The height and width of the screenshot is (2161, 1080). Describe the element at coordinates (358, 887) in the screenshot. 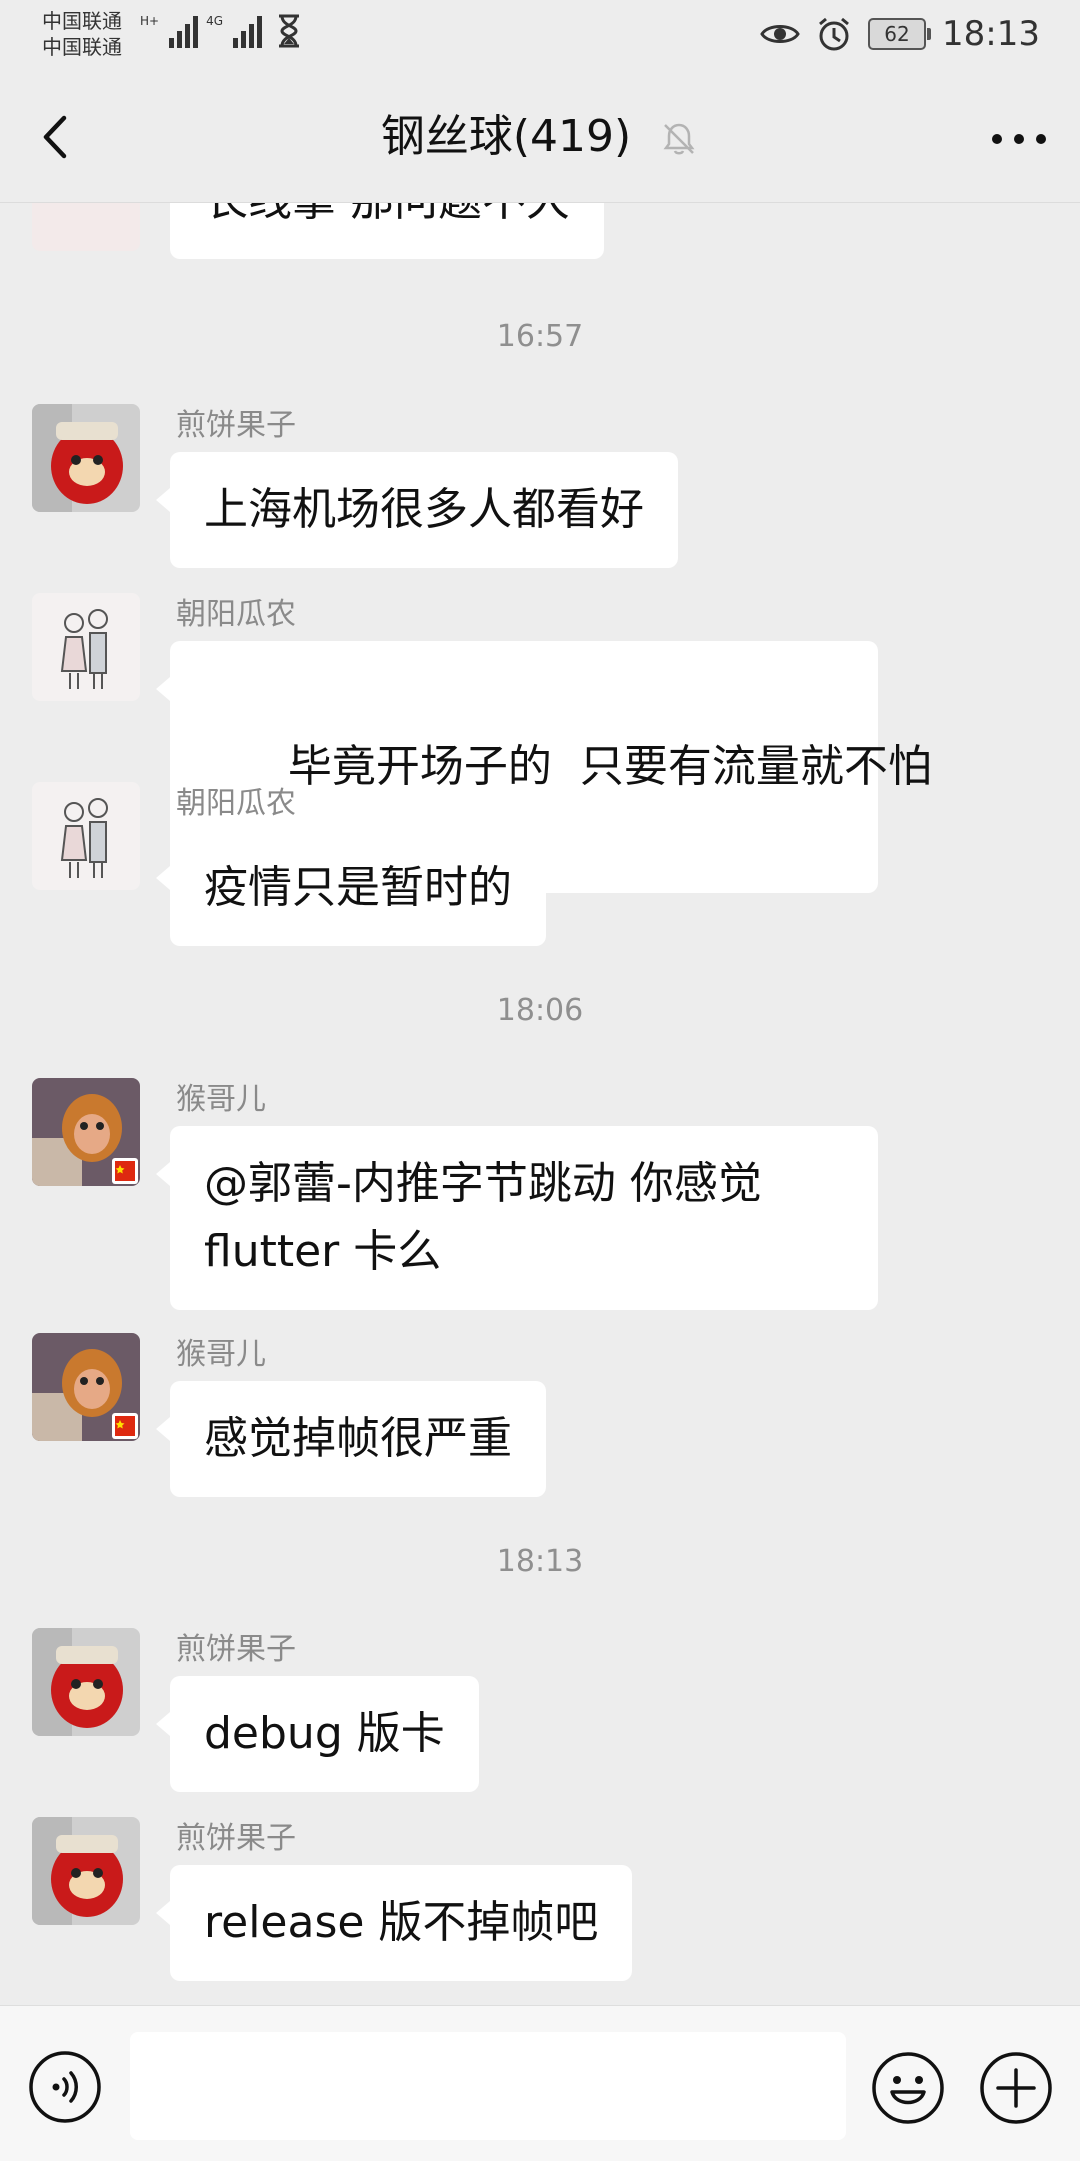

I see `message-text: 疫情只是暂时的` at that location.